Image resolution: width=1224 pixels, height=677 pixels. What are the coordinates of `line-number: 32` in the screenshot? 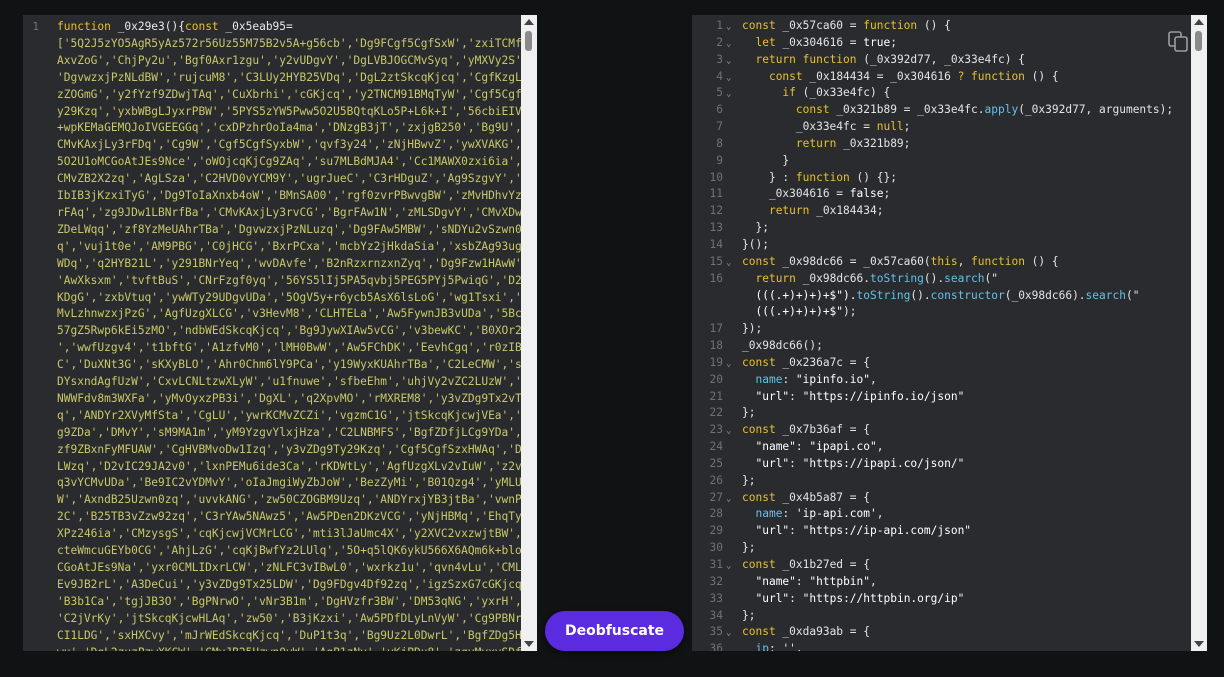 It's located at (716, 581).